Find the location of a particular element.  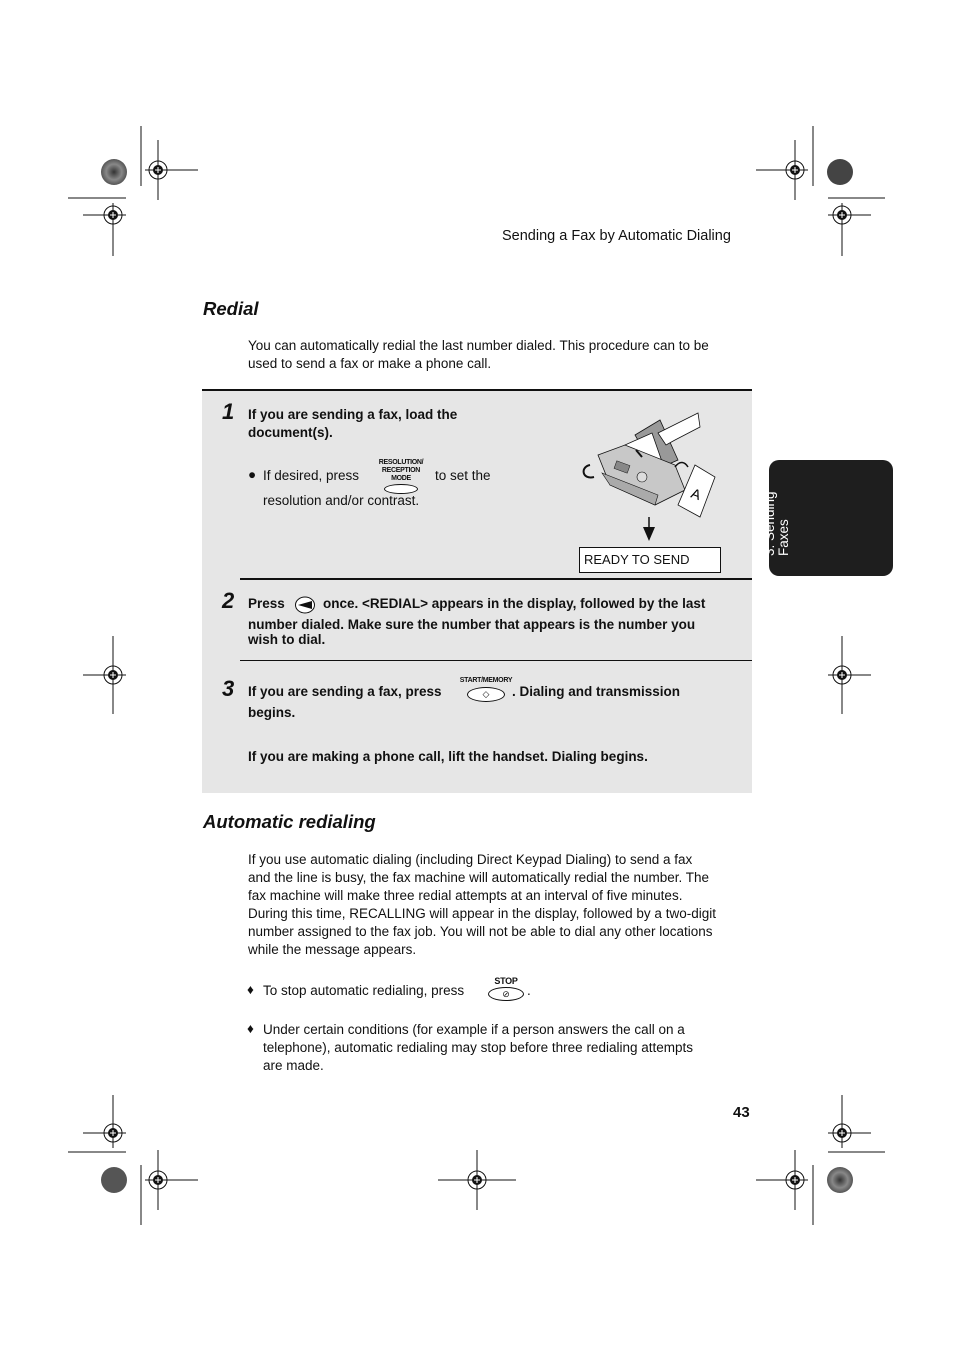

step-2-pre: Press is located at coordinates (266, 603).